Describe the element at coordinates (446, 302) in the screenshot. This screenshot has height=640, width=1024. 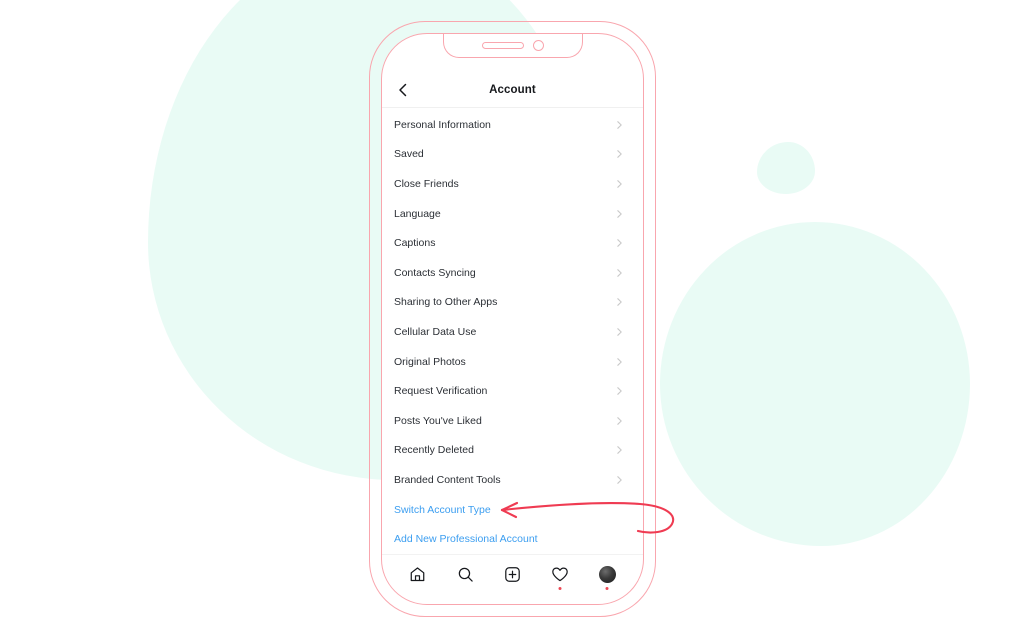
I see `menu-item-label: Sharing to Other Apps` at that location.